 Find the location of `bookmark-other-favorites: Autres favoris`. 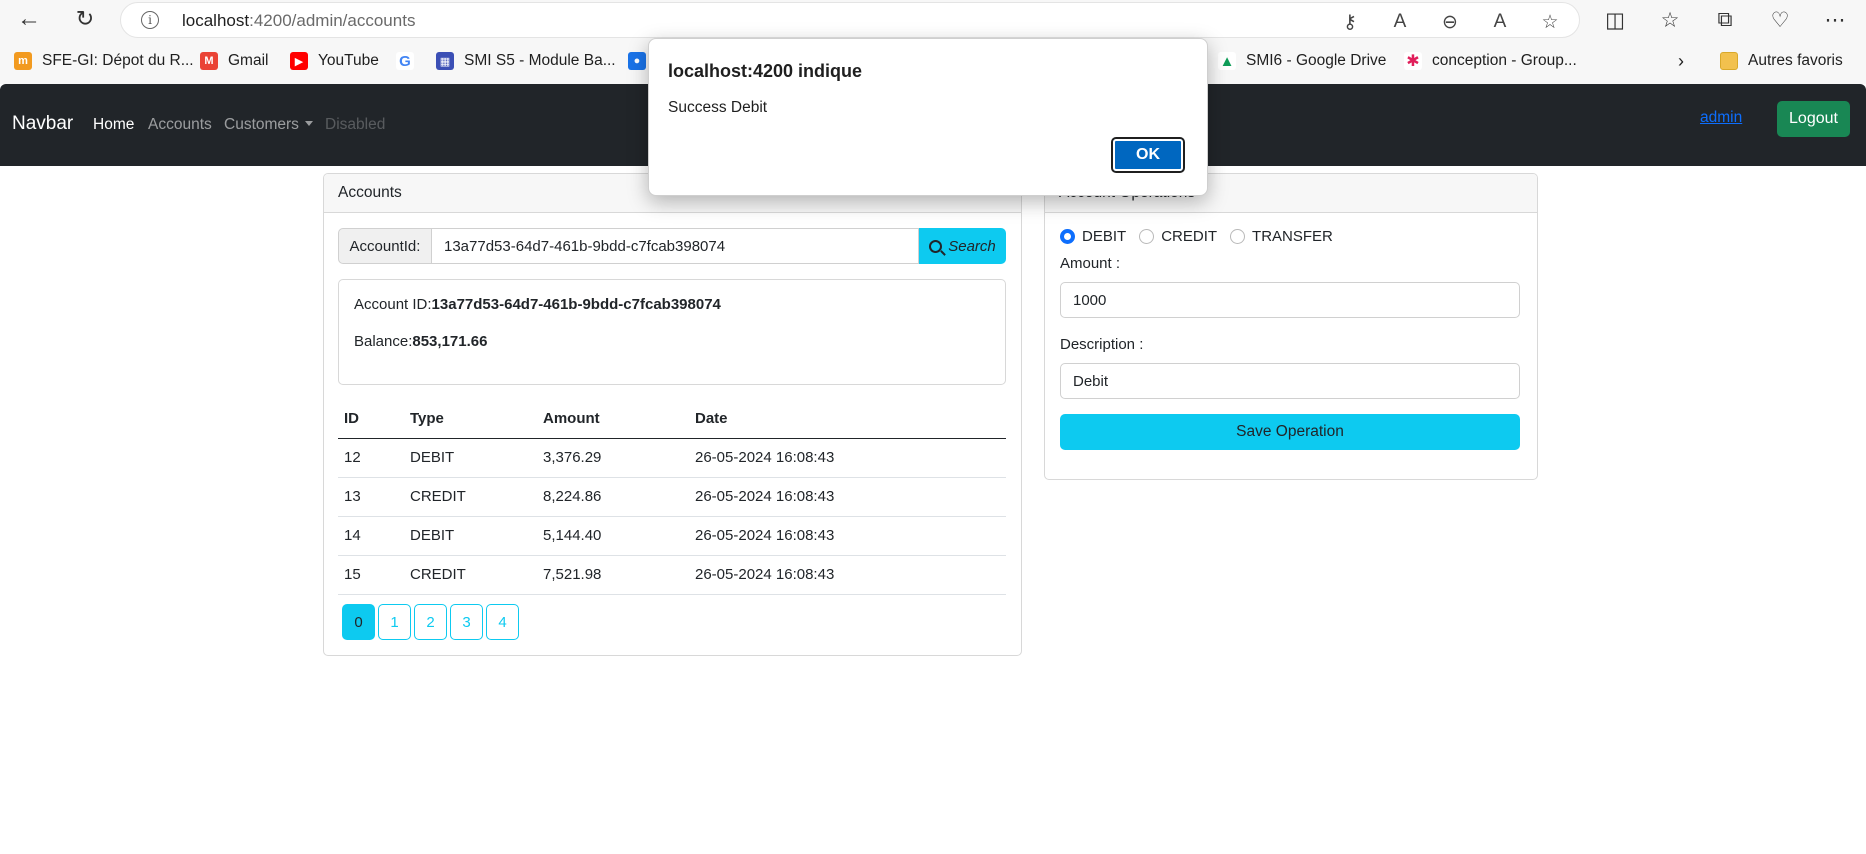

bookmark-other-favorites: Autres favoris is located at coordinates (1781, 61).